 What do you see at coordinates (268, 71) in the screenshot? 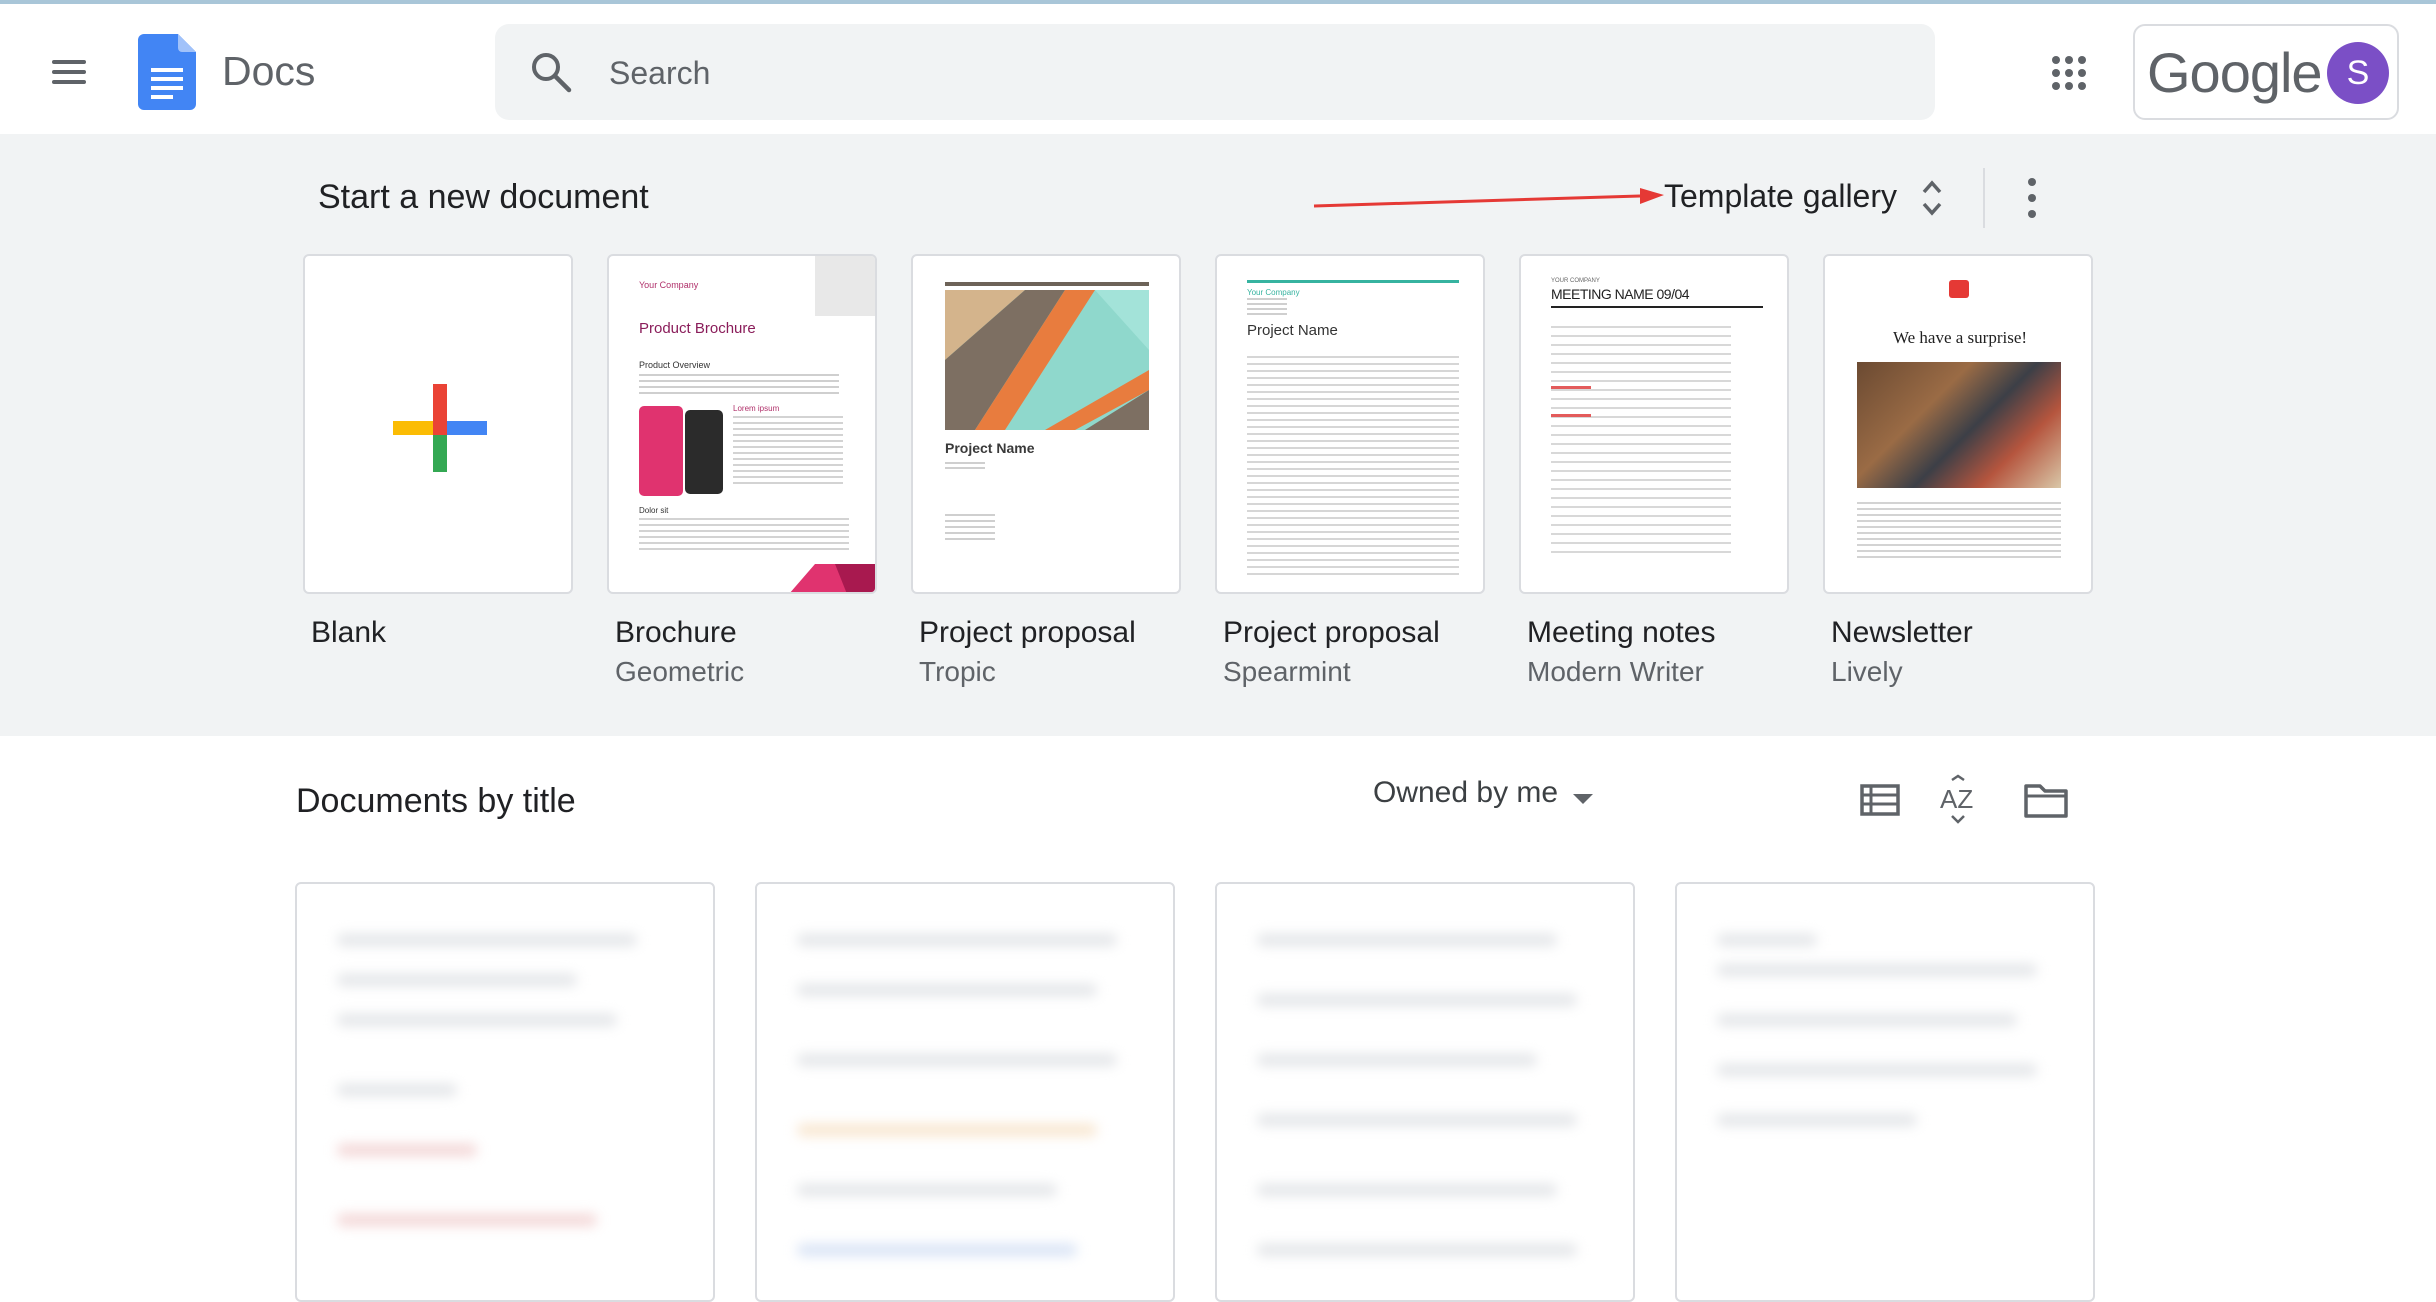
I see `app-title: Docs` at bounding box center [268, 71].